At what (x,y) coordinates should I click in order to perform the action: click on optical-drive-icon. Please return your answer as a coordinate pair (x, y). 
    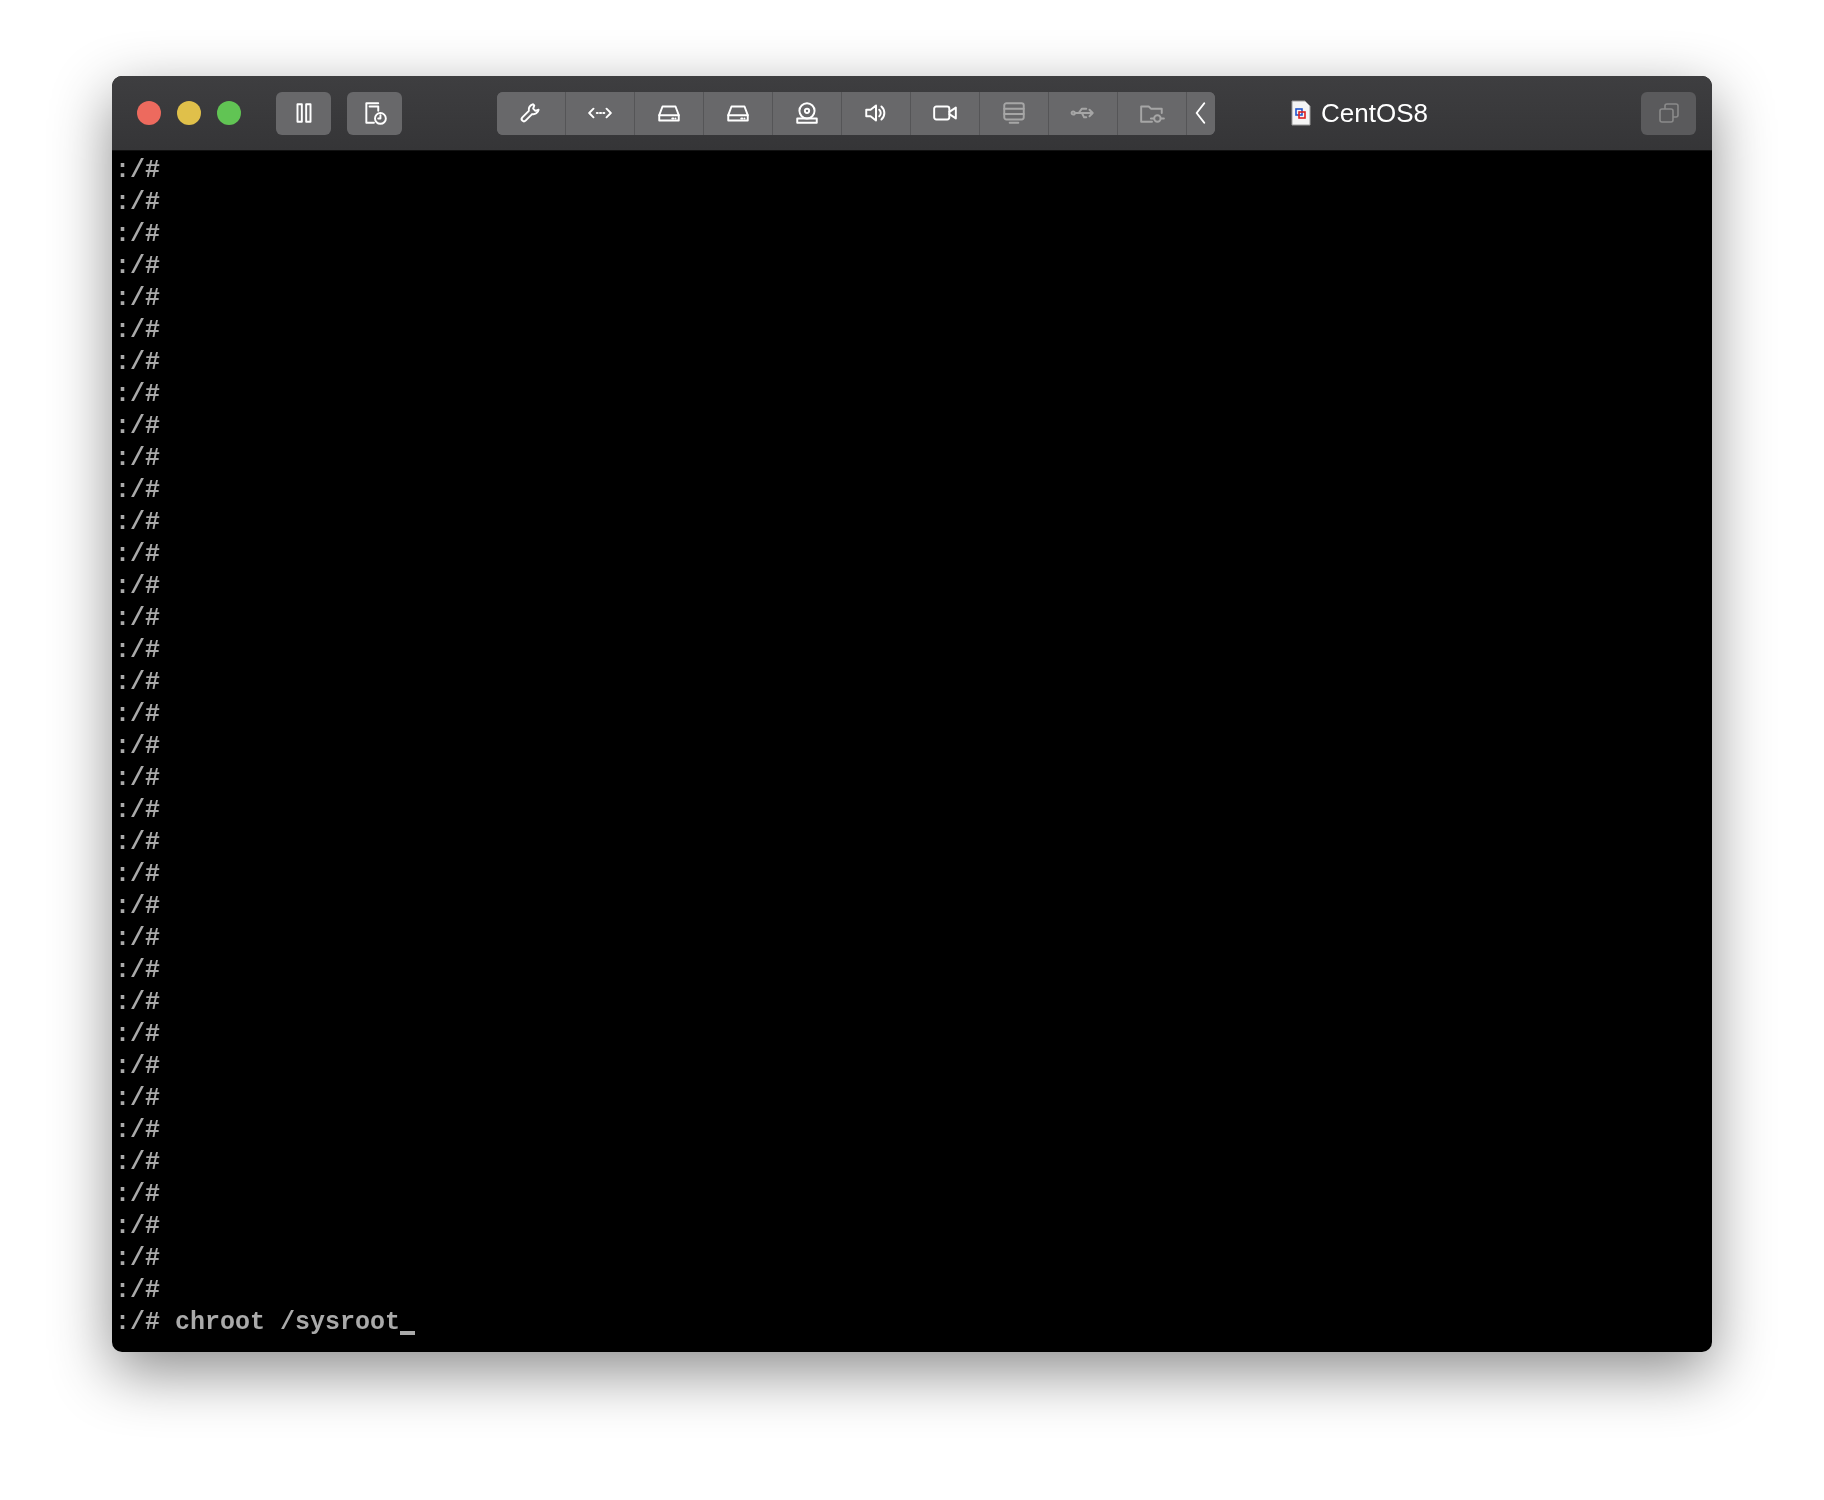
    Looking at the image, I should click on (807, 113).